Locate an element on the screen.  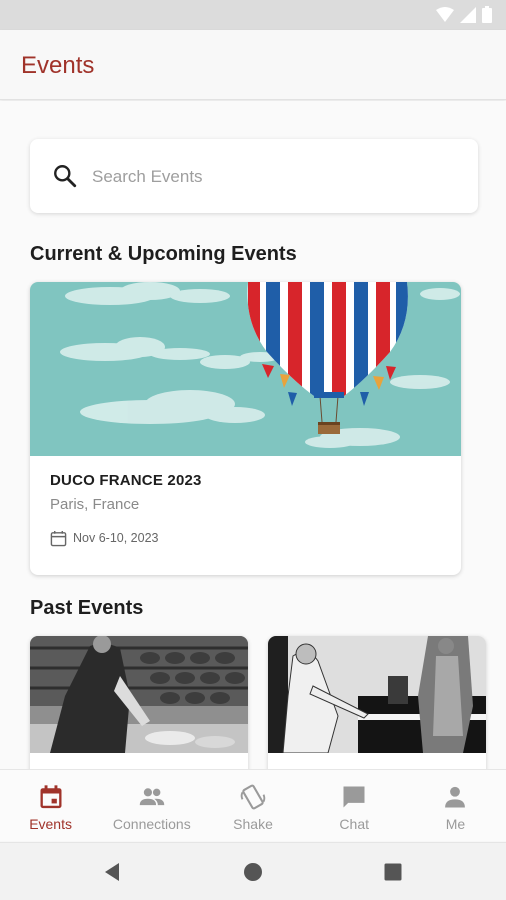
battery-icon is located at coordinates (487, 14).